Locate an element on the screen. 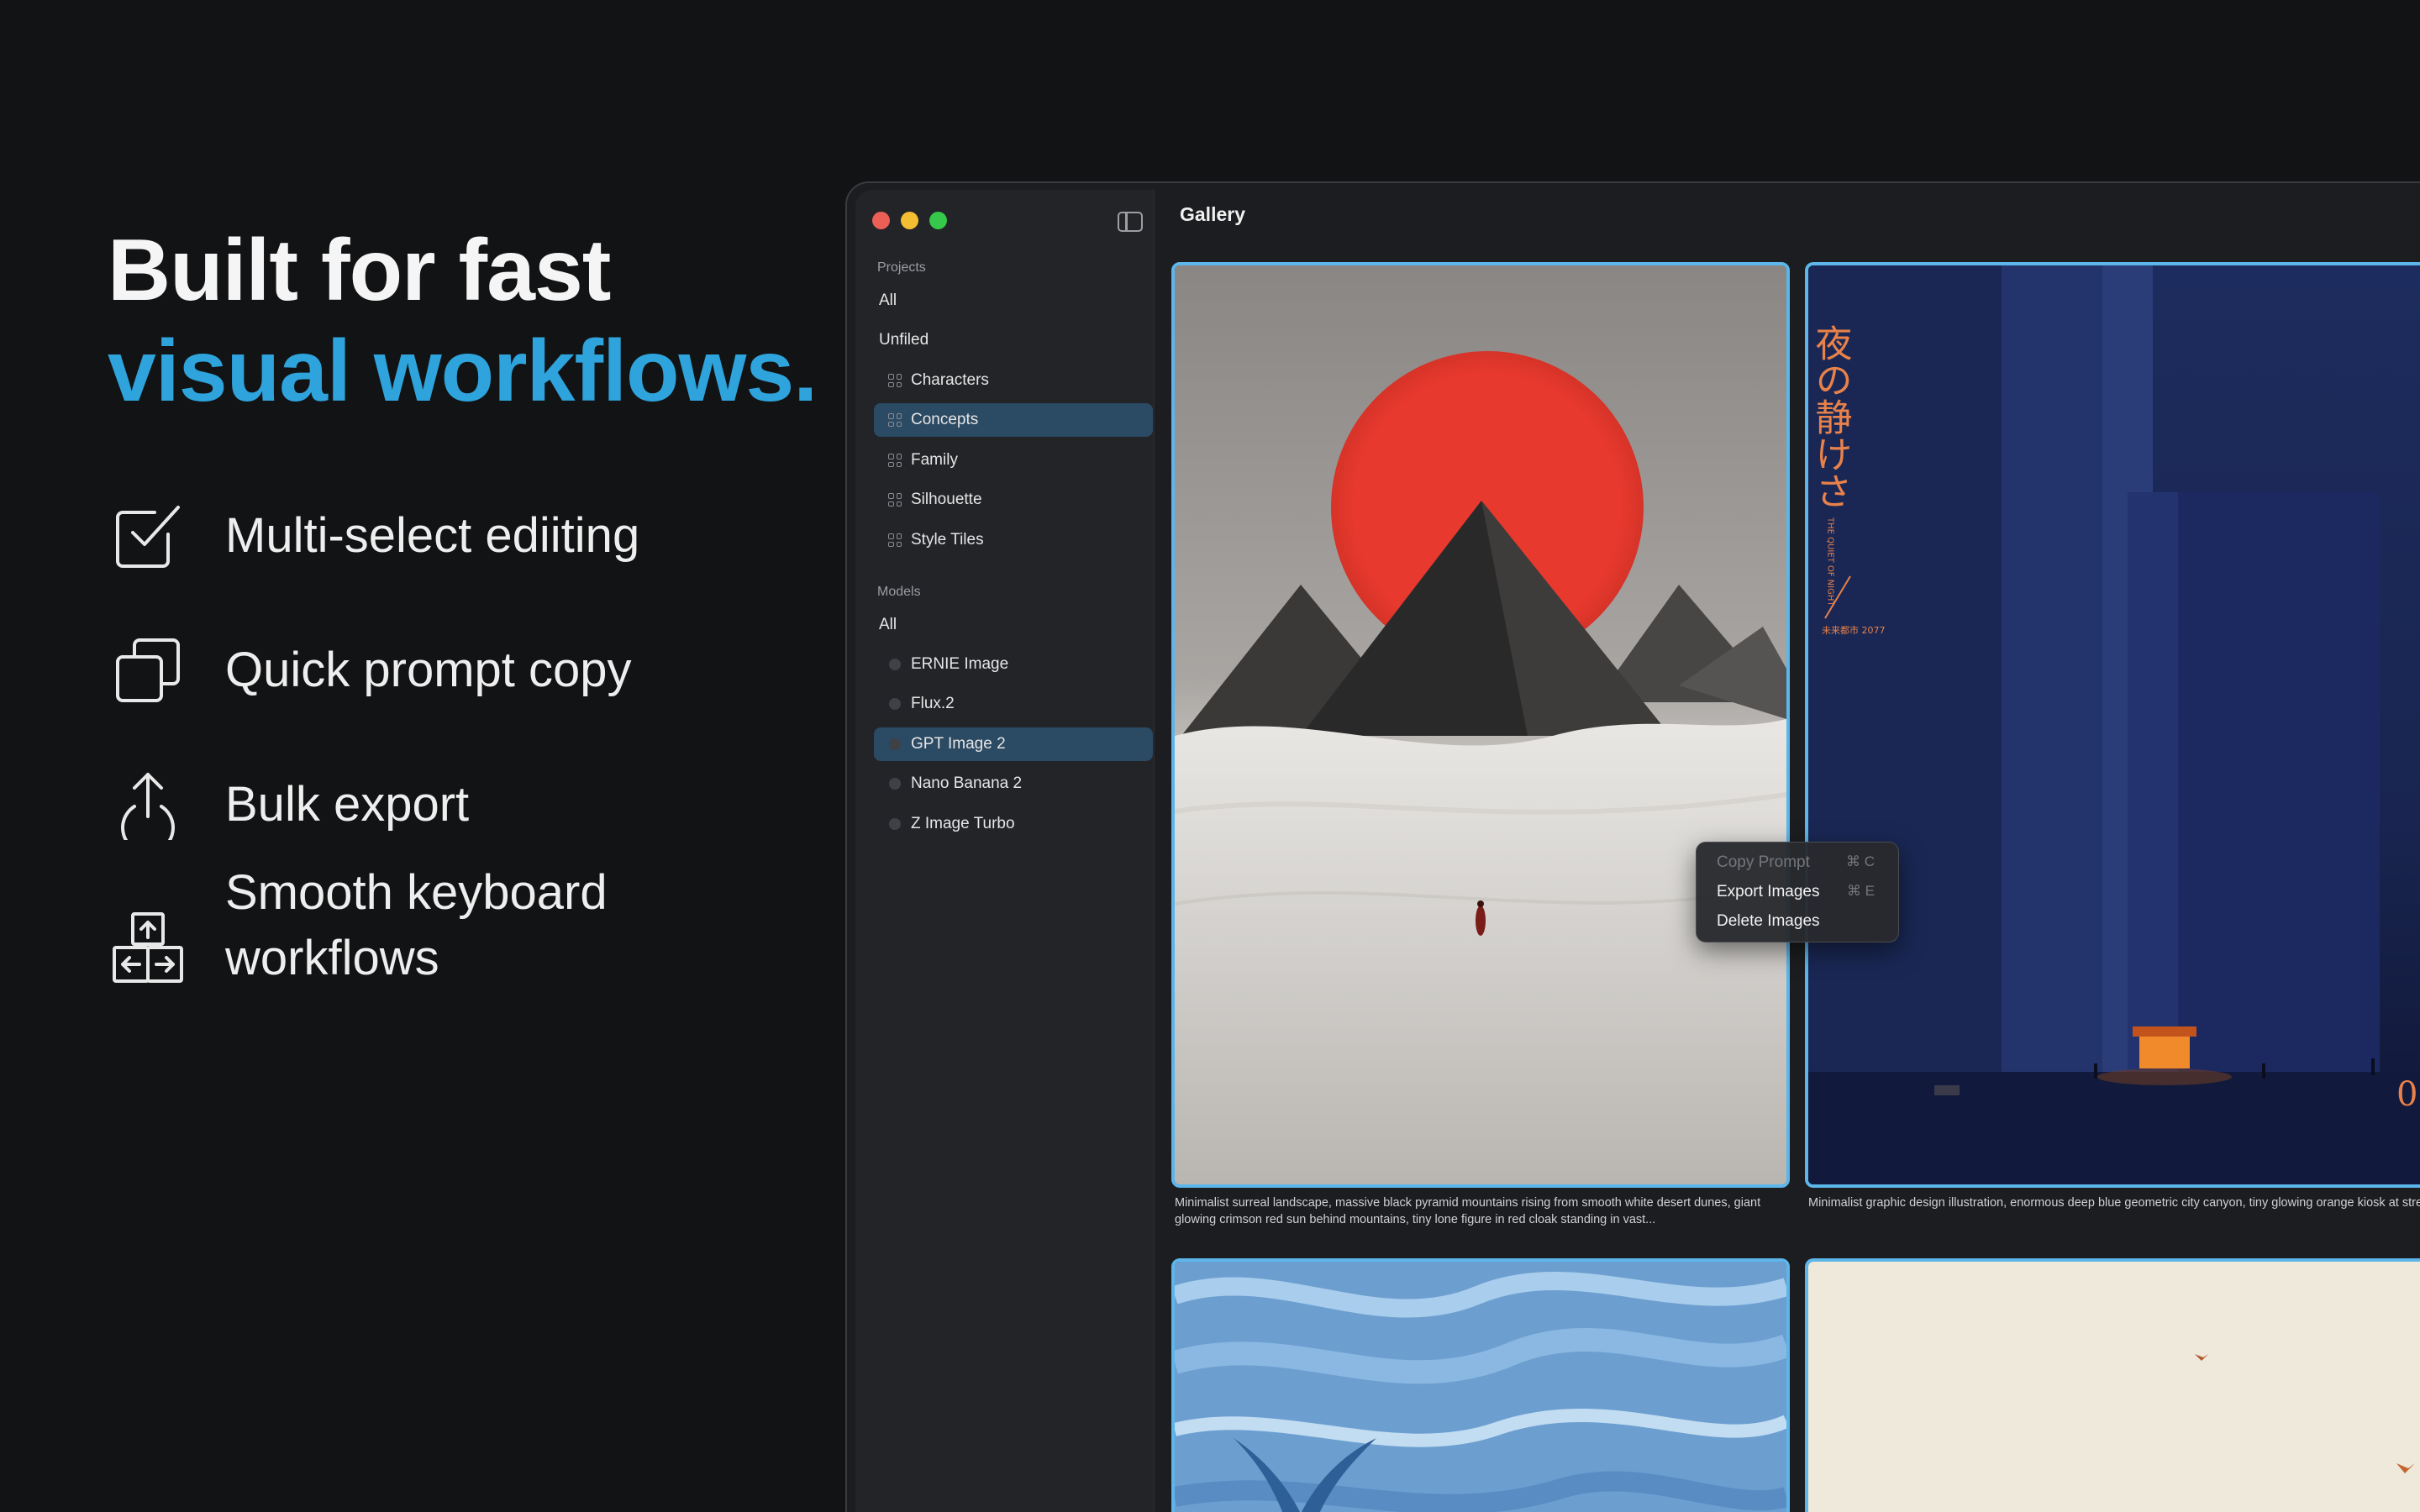 The height and width of the screenshot is (1512, 2420). headline-line-2: visual workflows. is located at coordinates (463, 371).